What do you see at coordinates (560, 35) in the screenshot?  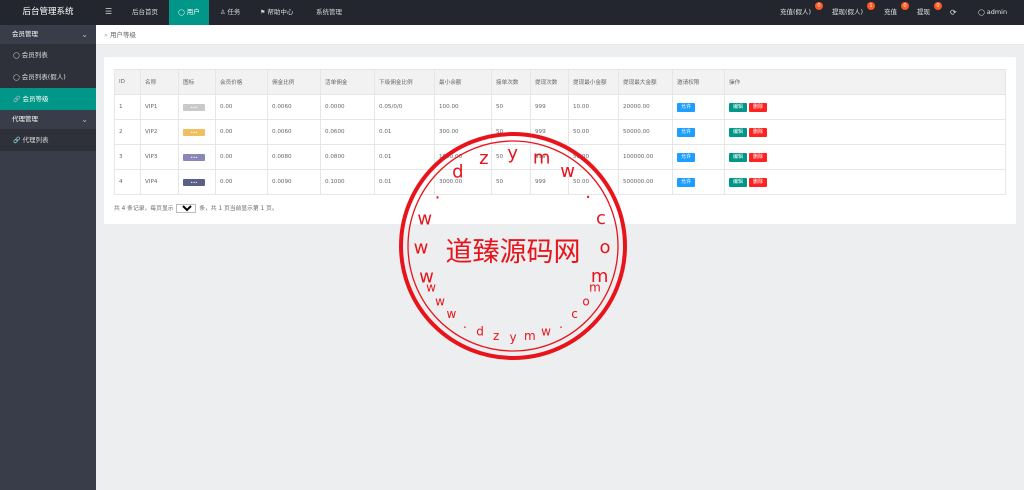 I see `breadcrumb: » 用户等级` at bounding box center [560, 35].